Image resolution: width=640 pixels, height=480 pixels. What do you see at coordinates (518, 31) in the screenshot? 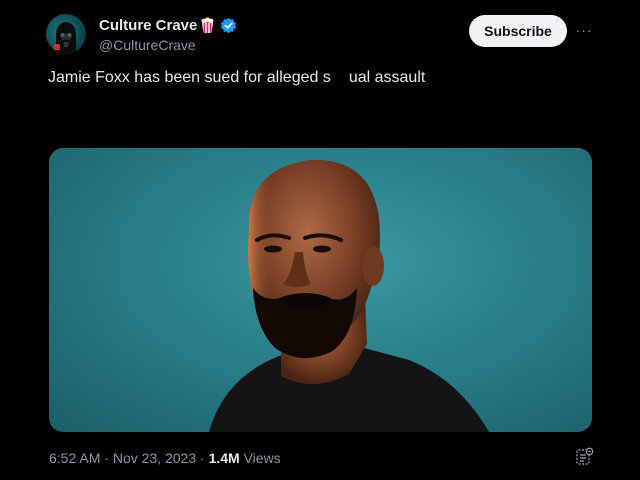
I see `subscribe-button: Subscribe` at bounding box center [518, 31].